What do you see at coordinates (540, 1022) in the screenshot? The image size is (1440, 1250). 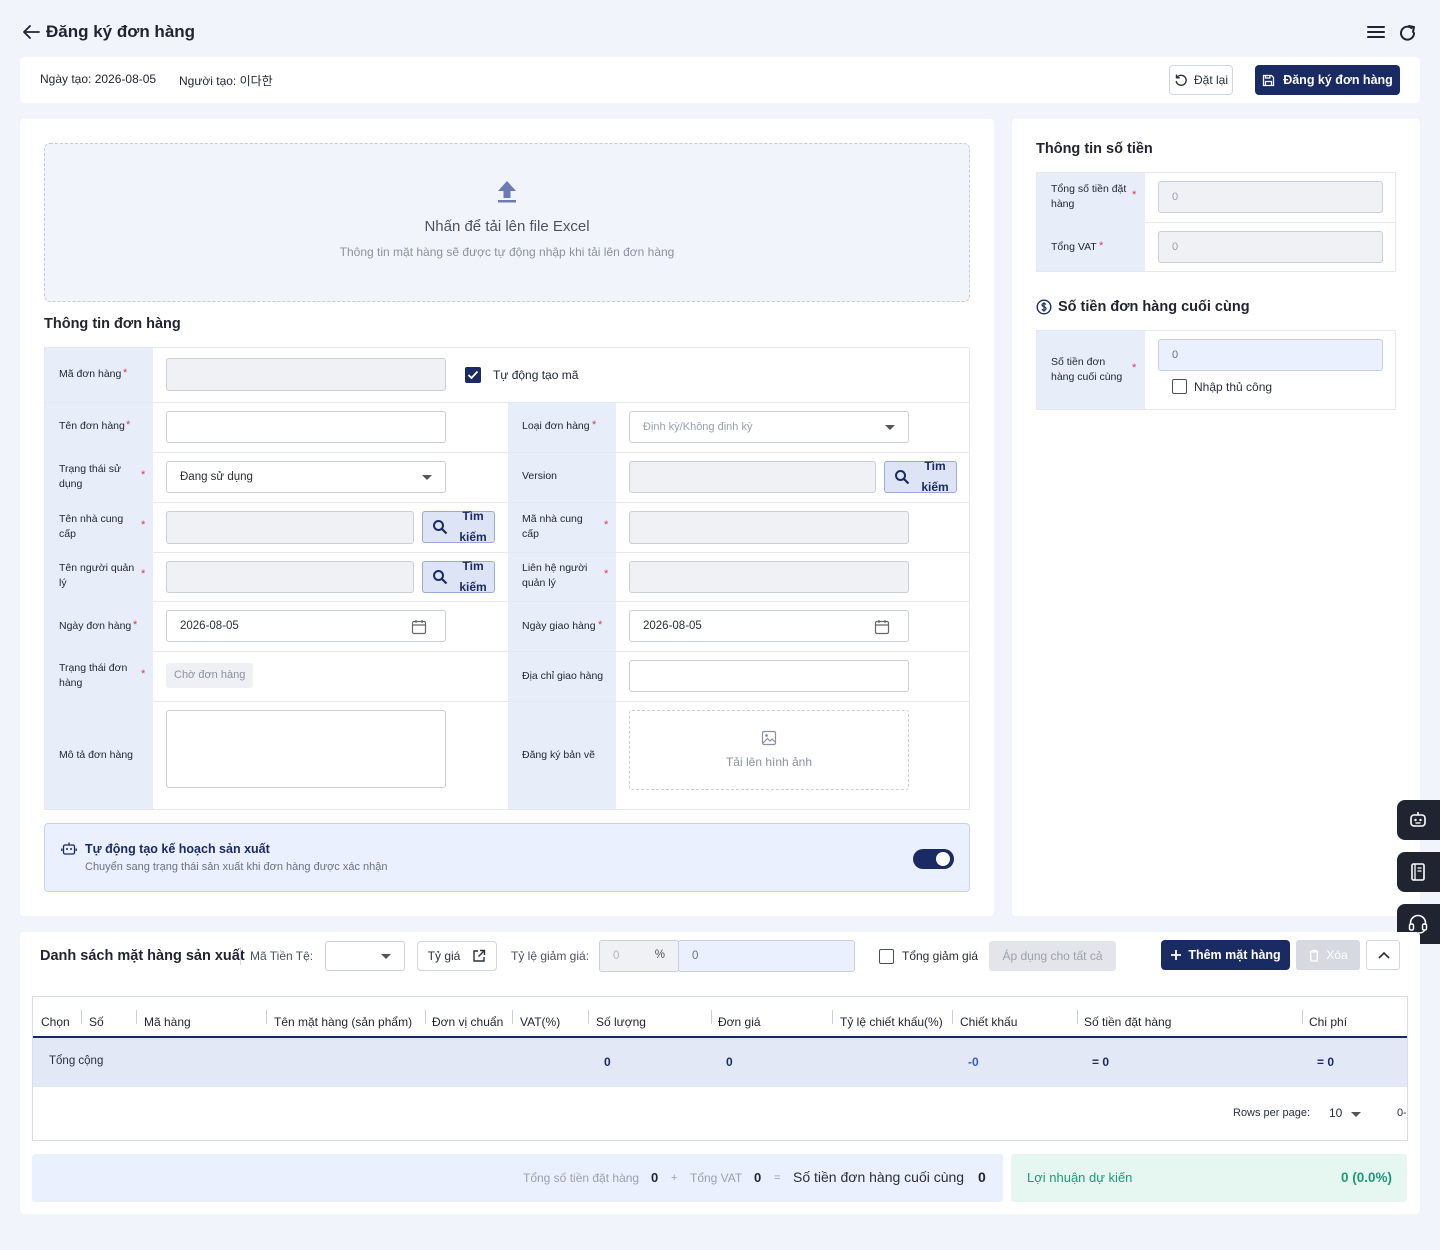 I see `col-vat: VAT(%)` at bounding box center [540, 1022].